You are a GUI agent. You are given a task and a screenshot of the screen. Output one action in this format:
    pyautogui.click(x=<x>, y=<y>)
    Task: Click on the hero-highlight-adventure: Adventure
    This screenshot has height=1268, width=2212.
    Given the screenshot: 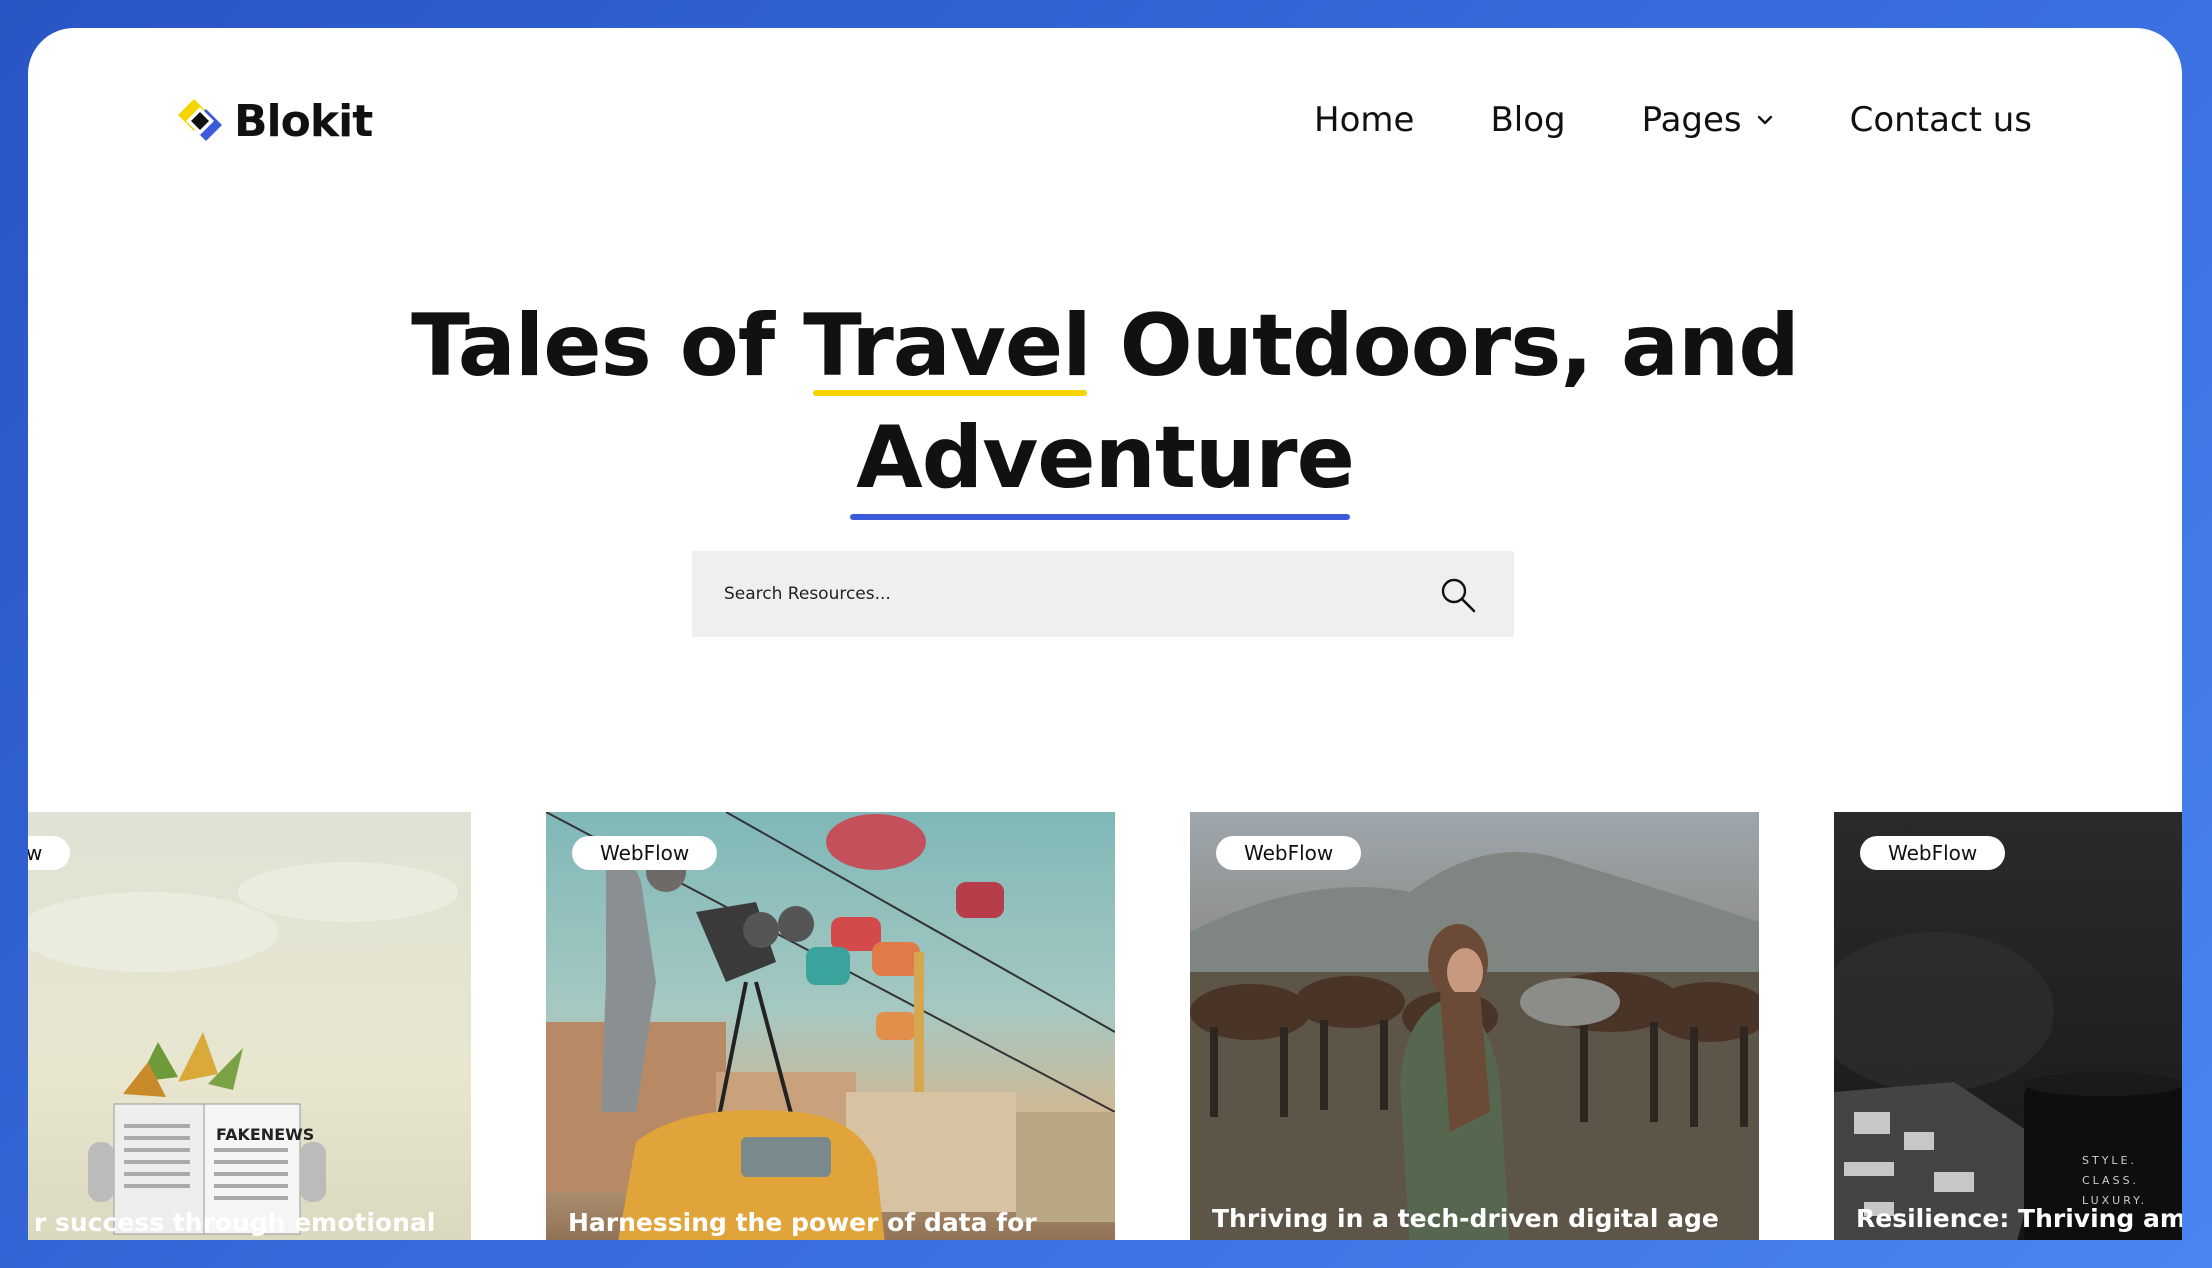 What is the action you would take?
    pyautogui.click(x=1102, y=461)
    